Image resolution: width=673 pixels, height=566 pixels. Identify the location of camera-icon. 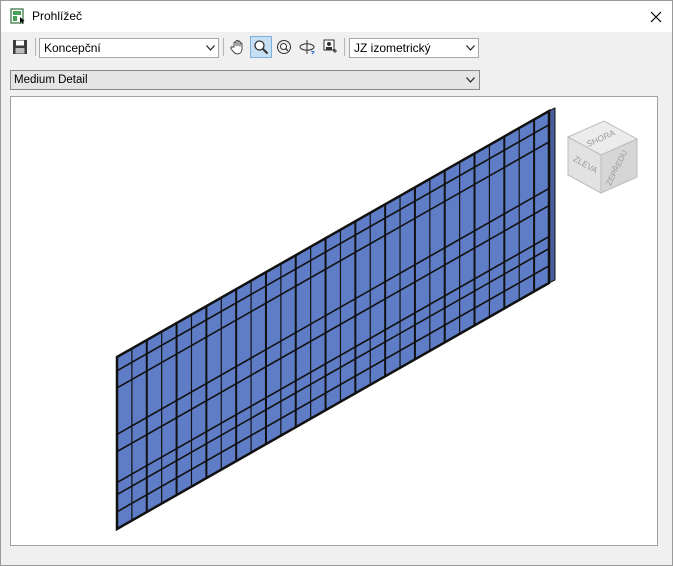
(330, 46).